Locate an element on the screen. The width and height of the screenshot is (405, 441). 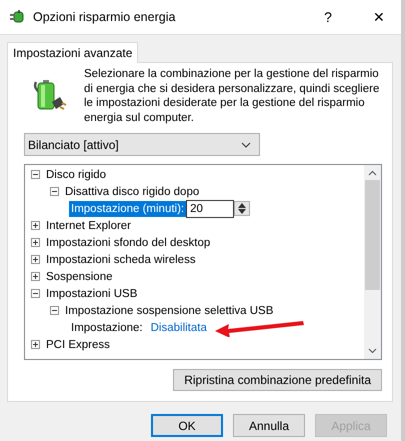
window-title: Opzioni risparmio energia is located at coordinates (104, 17).